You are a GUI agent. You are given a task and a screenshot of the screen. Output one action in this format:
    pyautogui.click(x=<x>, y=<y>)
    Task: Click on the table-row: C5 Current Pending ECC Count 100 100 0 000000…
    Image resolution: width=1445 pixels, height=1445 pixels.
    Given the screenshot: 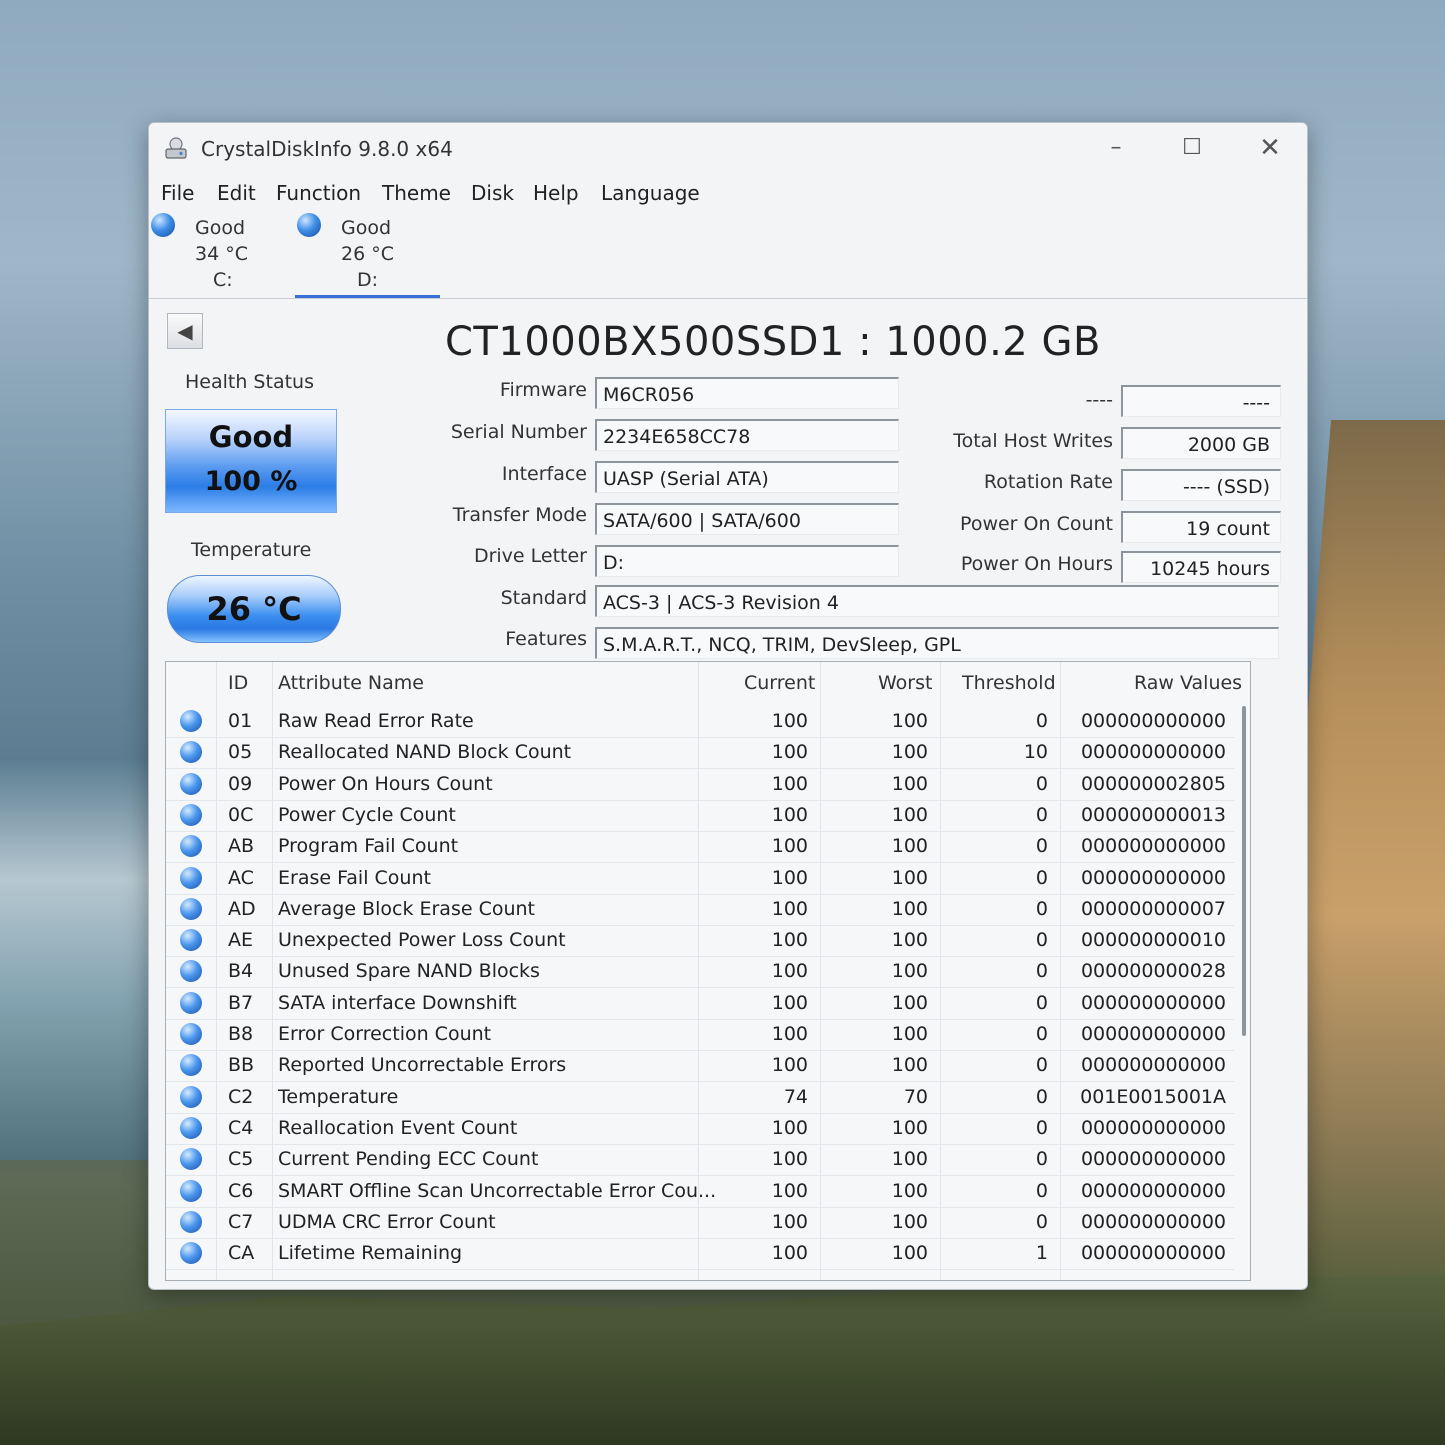 What is the action you would take?
    pyautogui.click(x=700, y=1160)
    